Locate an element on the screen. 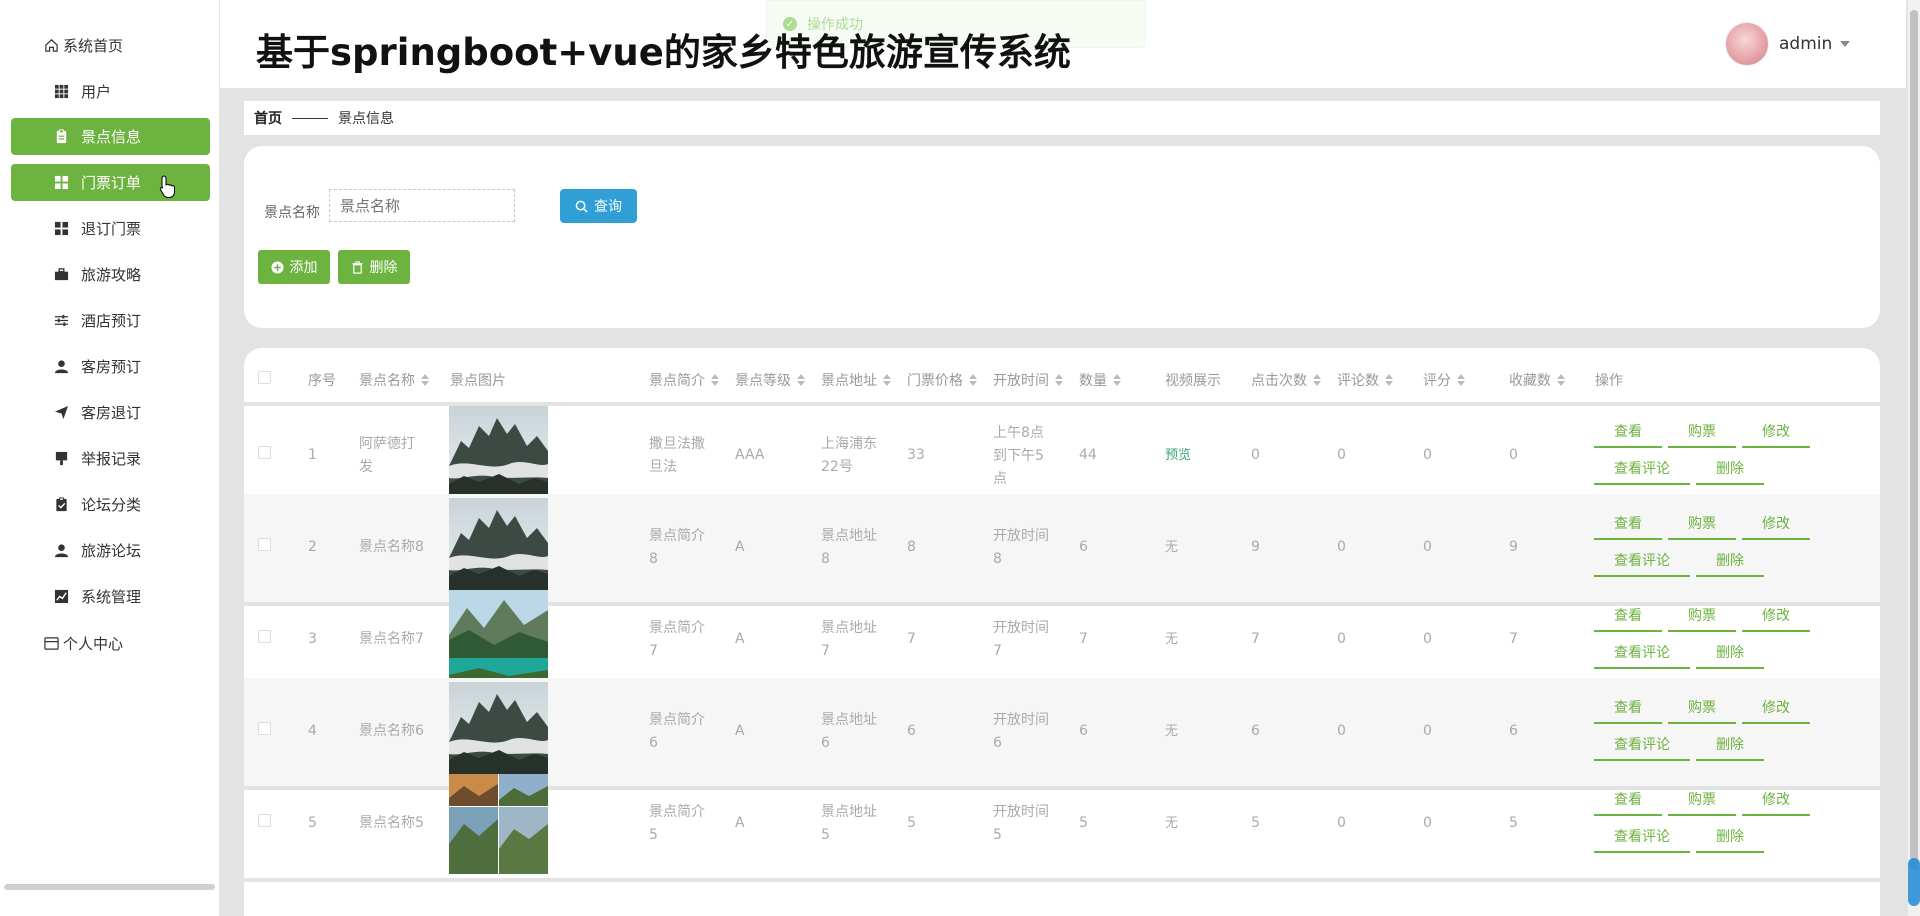 The height and width of the screenshot is (916, 1920). scrollbar-thumb is located at coordinates (1914, 440).